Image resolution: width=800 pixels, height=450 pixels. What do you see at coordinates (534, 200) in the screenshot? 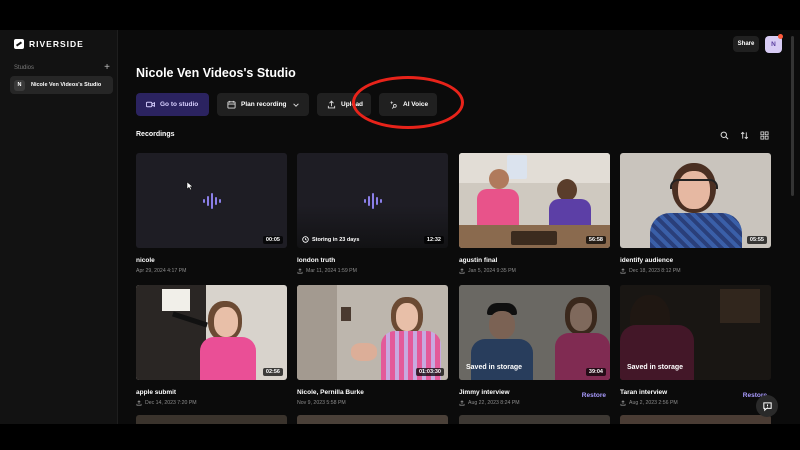
I see `recording-thumbnail: 56:58` at bounding box center [534, 200].